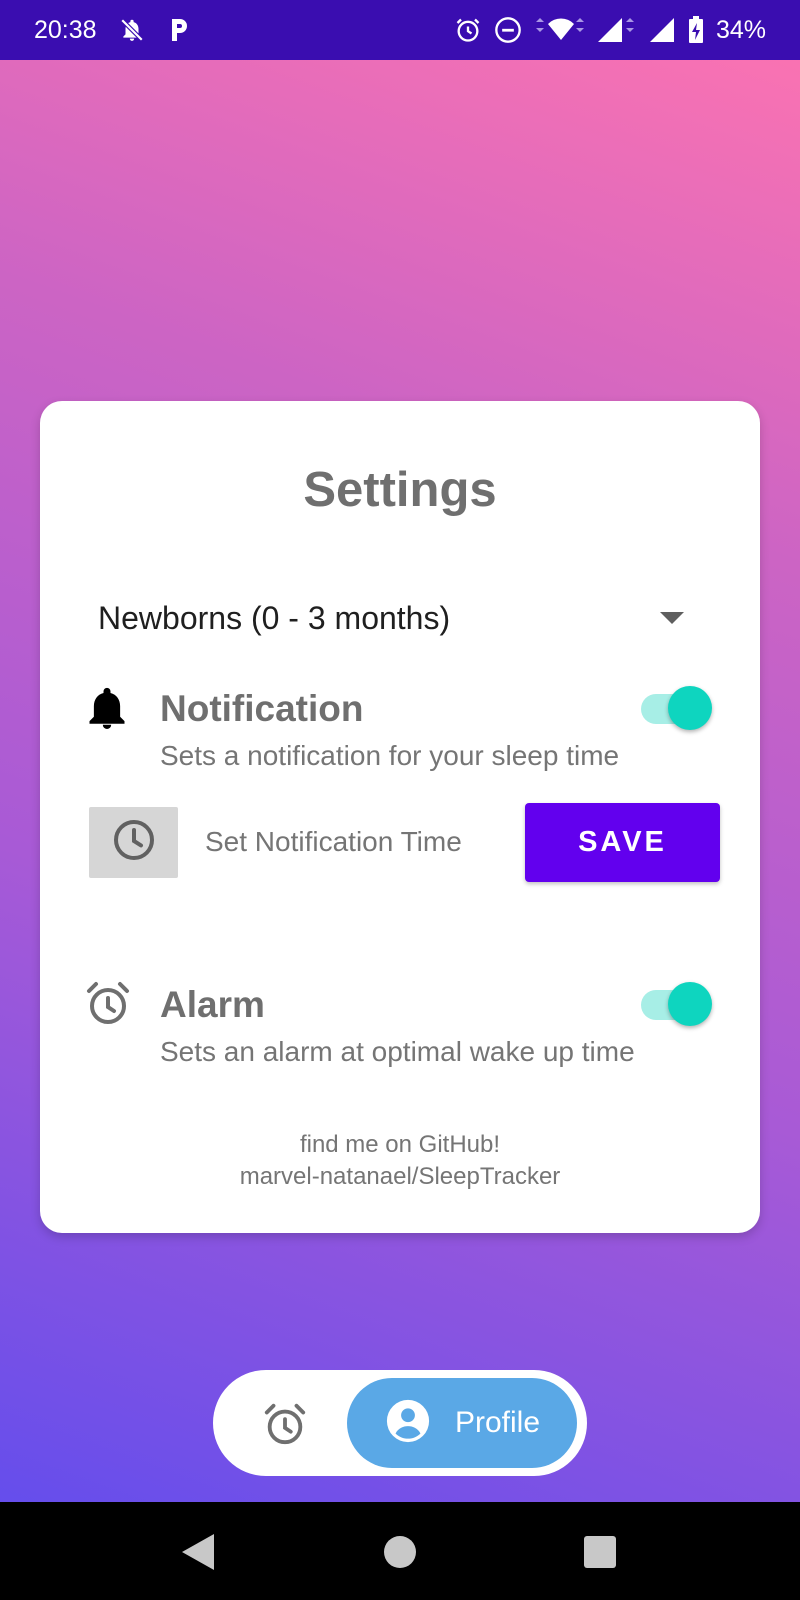 This screenshot has width=800, height=1600. I want to click on age-group-dropdown: Newborns (0 - 3 months), so click(391, 618).